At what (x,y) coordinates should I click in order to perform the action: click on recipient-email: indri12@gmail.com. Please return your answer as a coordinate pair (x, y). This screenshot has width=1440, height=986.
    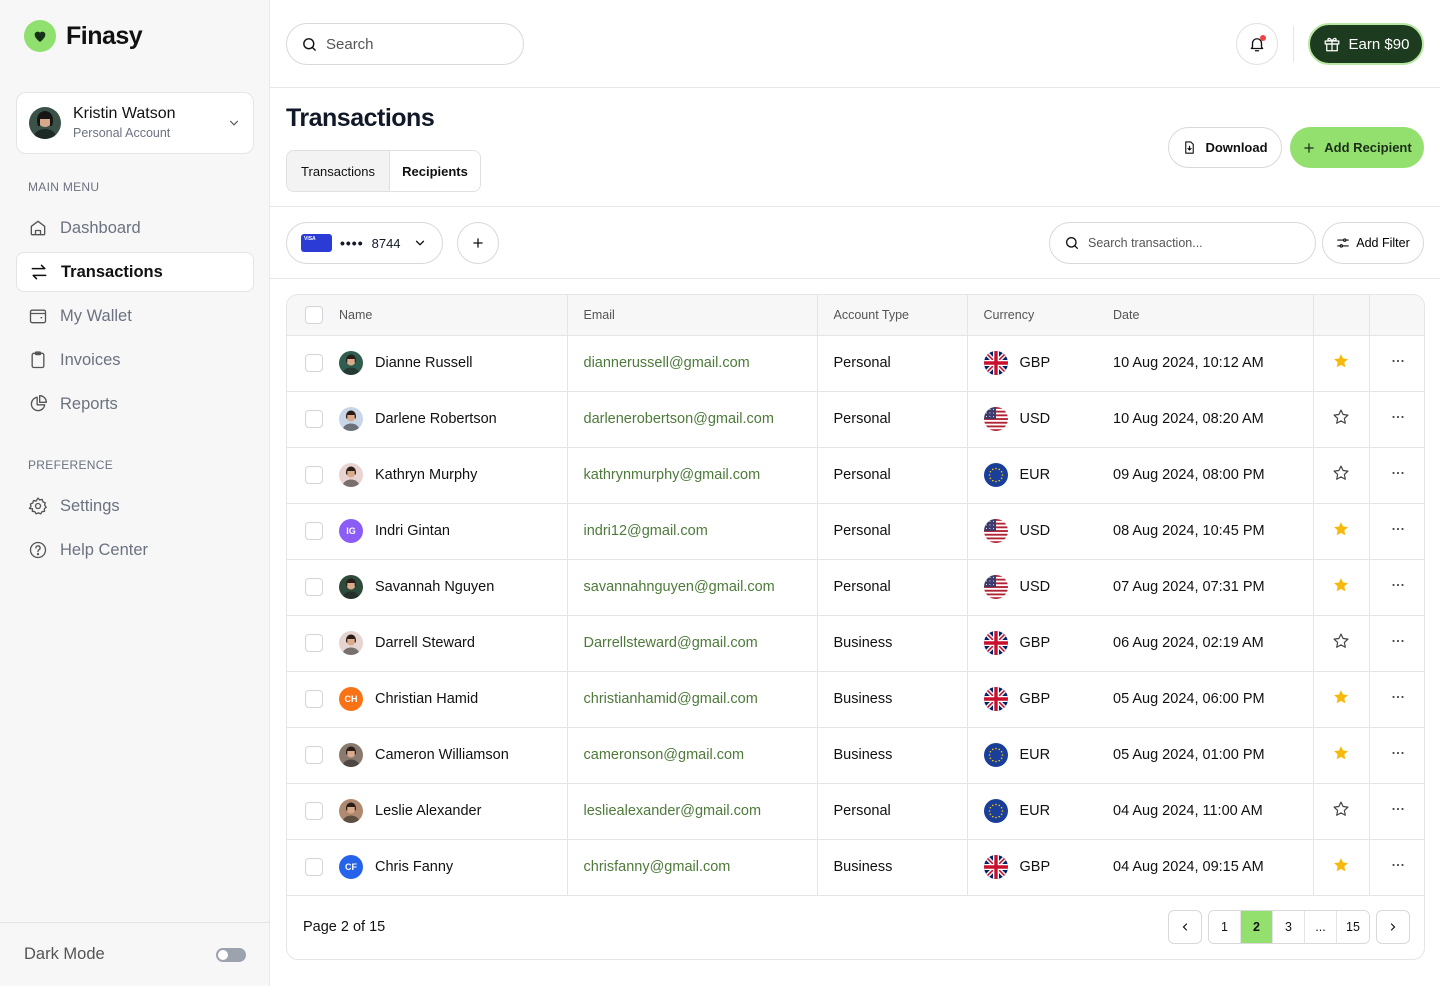
    Looking at the image, I should click on (646, 531).